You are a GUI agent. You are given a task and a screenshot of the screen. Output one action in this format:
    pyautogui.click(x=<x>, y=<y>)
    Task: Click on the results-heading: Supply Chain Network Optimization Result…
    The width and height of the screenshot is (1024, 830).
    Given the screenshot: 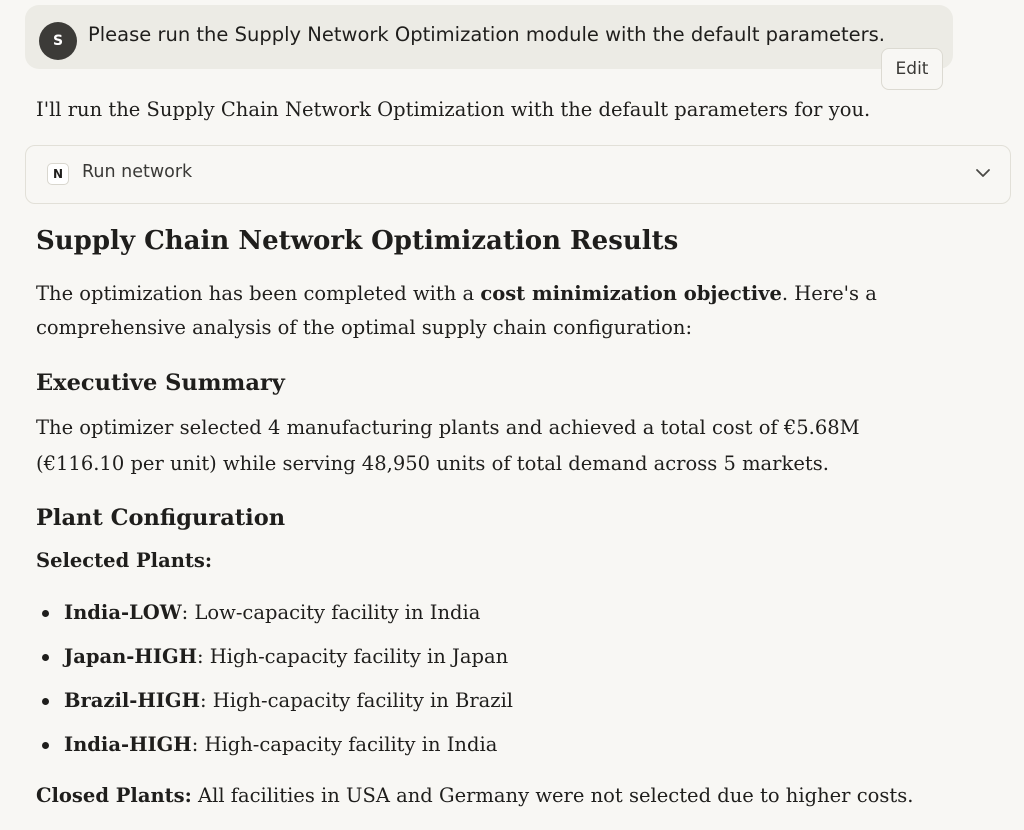 What is the action you would take?
    pyautogui.click(x=357, y=241)
    